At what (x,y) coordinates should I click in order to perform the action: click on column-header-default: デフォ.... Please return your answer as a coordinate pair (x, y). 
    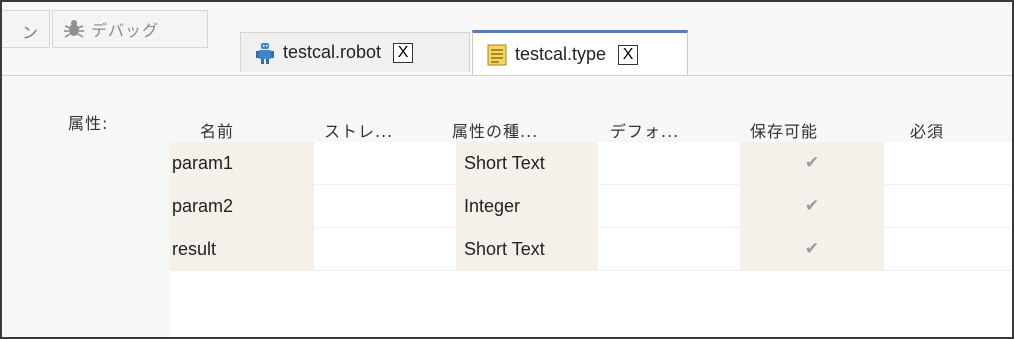
    Looking at the image, I should click on (644, 130).